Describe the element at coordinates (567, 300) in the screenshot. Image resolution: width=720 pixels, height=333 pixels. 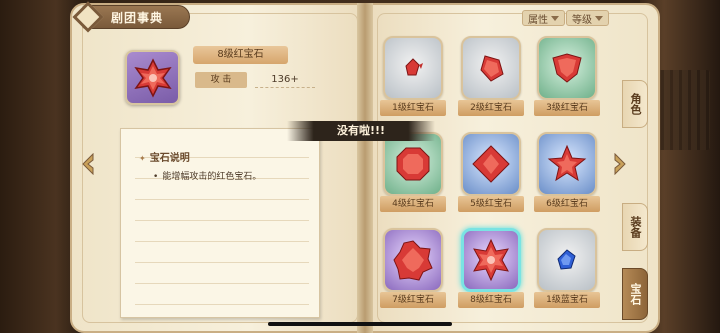
I see `gem-label: 1级蓝宝石` at that location.